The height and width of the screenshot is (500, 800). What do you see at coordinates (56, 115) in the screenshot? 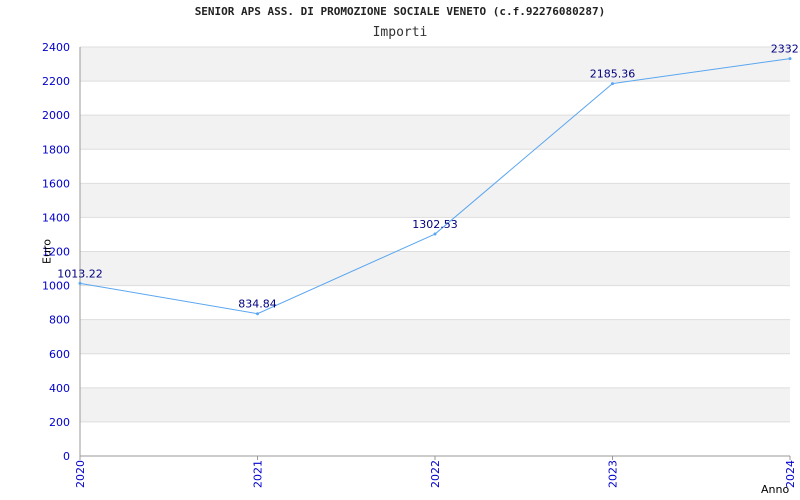
I see `y-tick-label: 2000` at bounding box center [56, 115].